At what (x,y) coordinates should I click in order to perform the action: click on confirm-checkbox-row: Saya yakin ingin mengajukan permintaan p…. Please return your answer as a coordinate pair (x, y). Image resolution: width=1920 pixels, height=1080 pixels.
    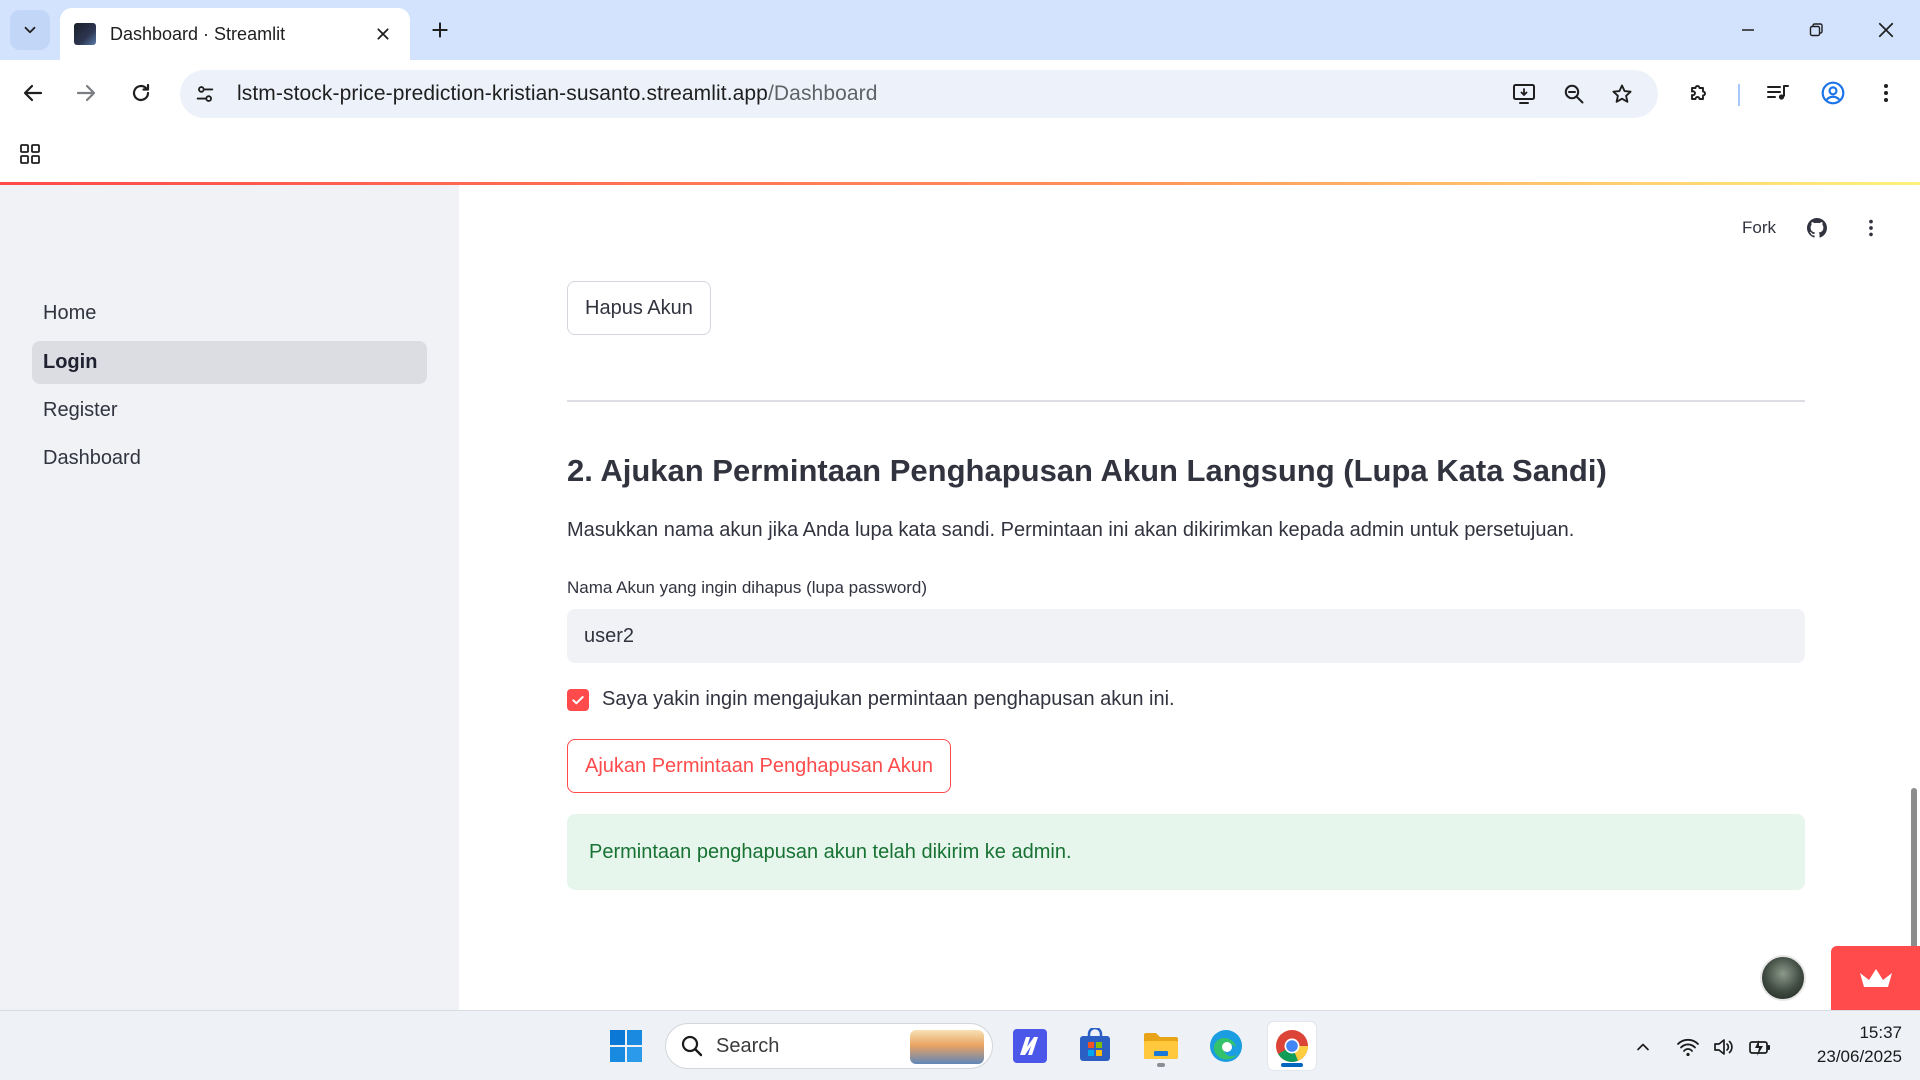
    Looking at the image, I should click on (871, 699).